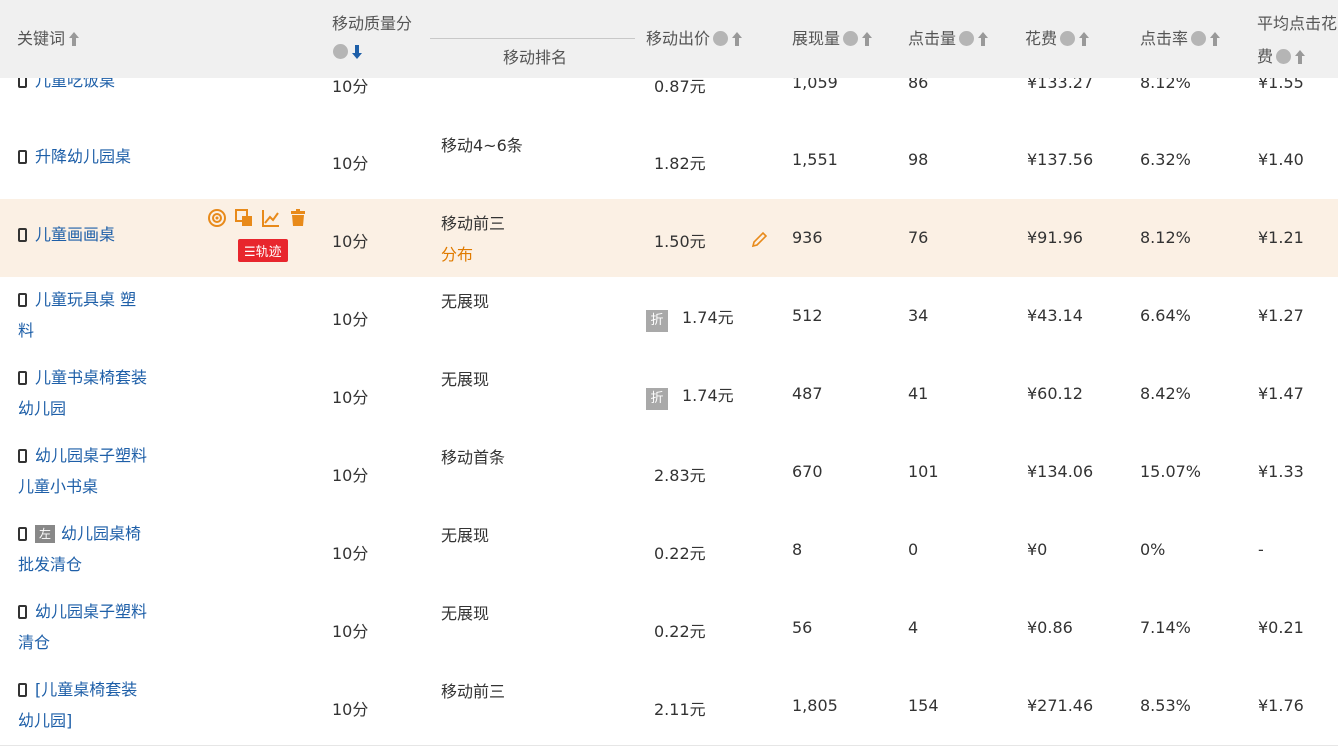  Describe the element at coordinates (680, 708) in the screenshot. I see `bid-value: 2.11元` at that location.